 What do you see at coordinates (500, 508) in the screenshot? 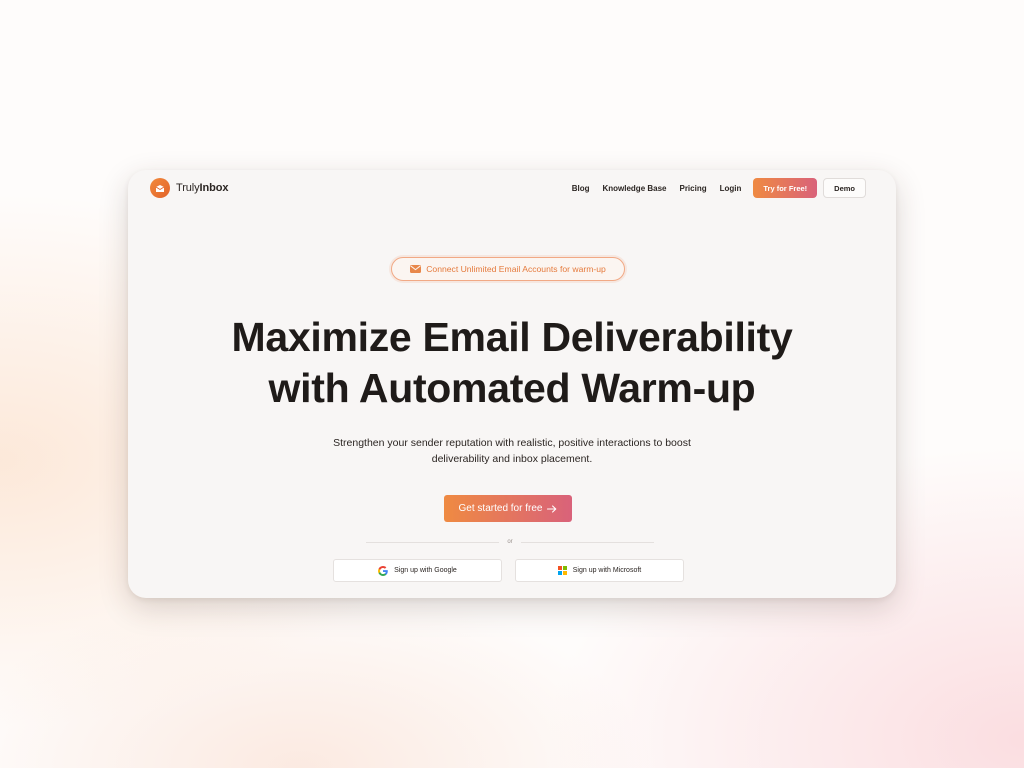
I see `get-started-label: Get started for free` at bounding box center [500, 508].